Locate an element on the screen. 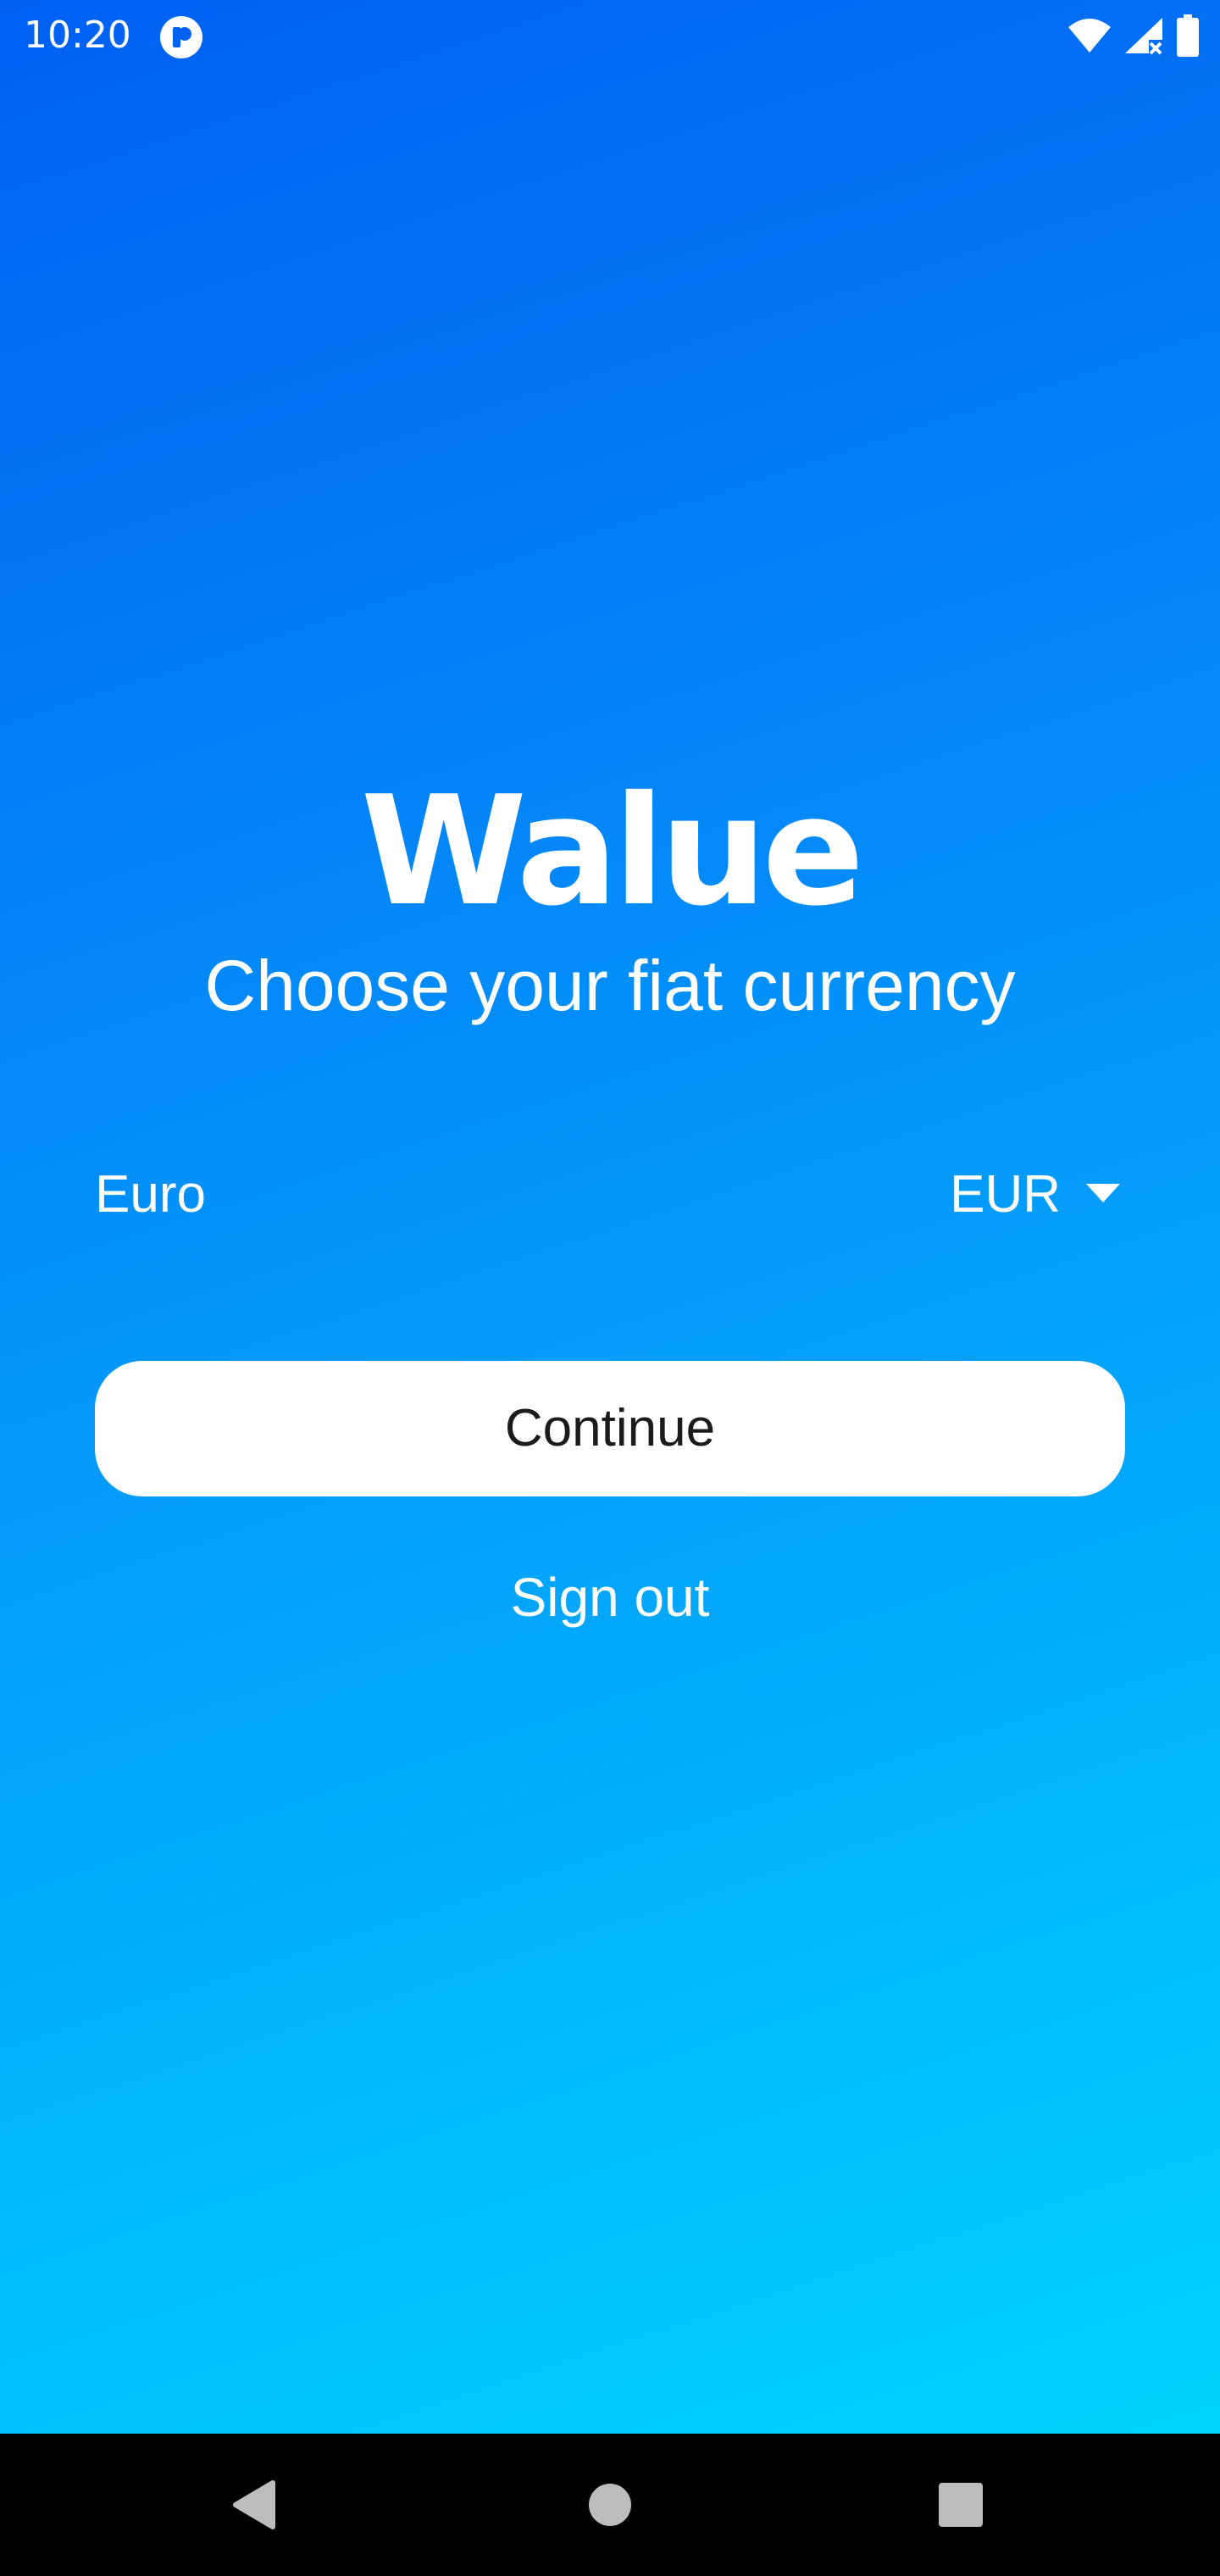 The width and height of the screenshot is (1220, 2576). cellular-no-signal-icon is located at coordinates (1143, 37).